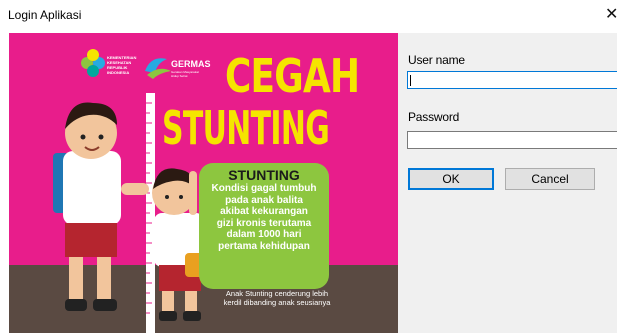 This screenshot has width=617, height=333. Describe the element at coordinates (150, 213) in the screenshot. I see `height-ruler` at that location.